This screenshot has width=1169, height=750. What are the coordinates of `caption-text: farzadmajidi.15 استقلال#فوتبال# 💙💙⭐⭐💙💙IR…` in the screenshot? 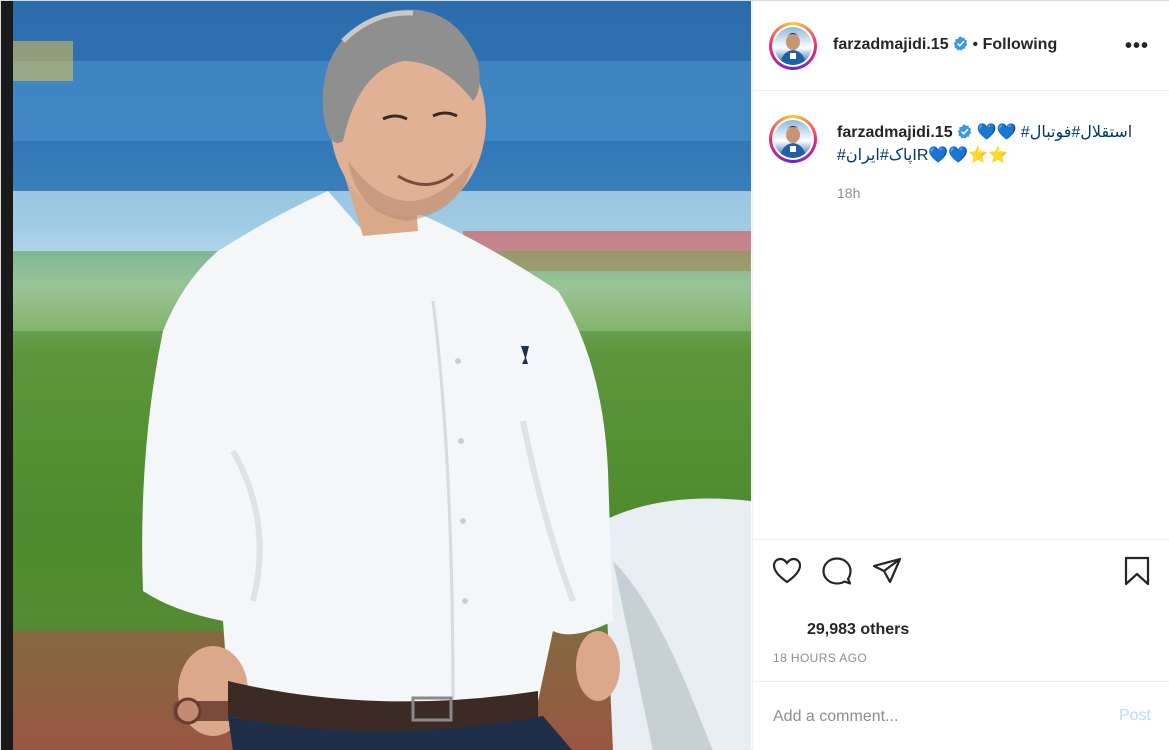 It's located at (987, 144).